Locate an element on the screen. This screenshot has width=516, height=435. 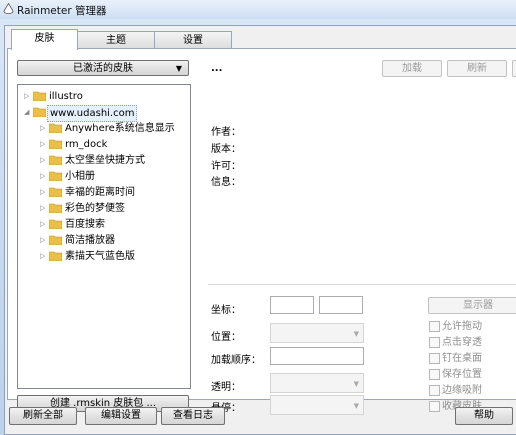
refresh-all-button: 刷新全部 is located at coordinates (43, 416).